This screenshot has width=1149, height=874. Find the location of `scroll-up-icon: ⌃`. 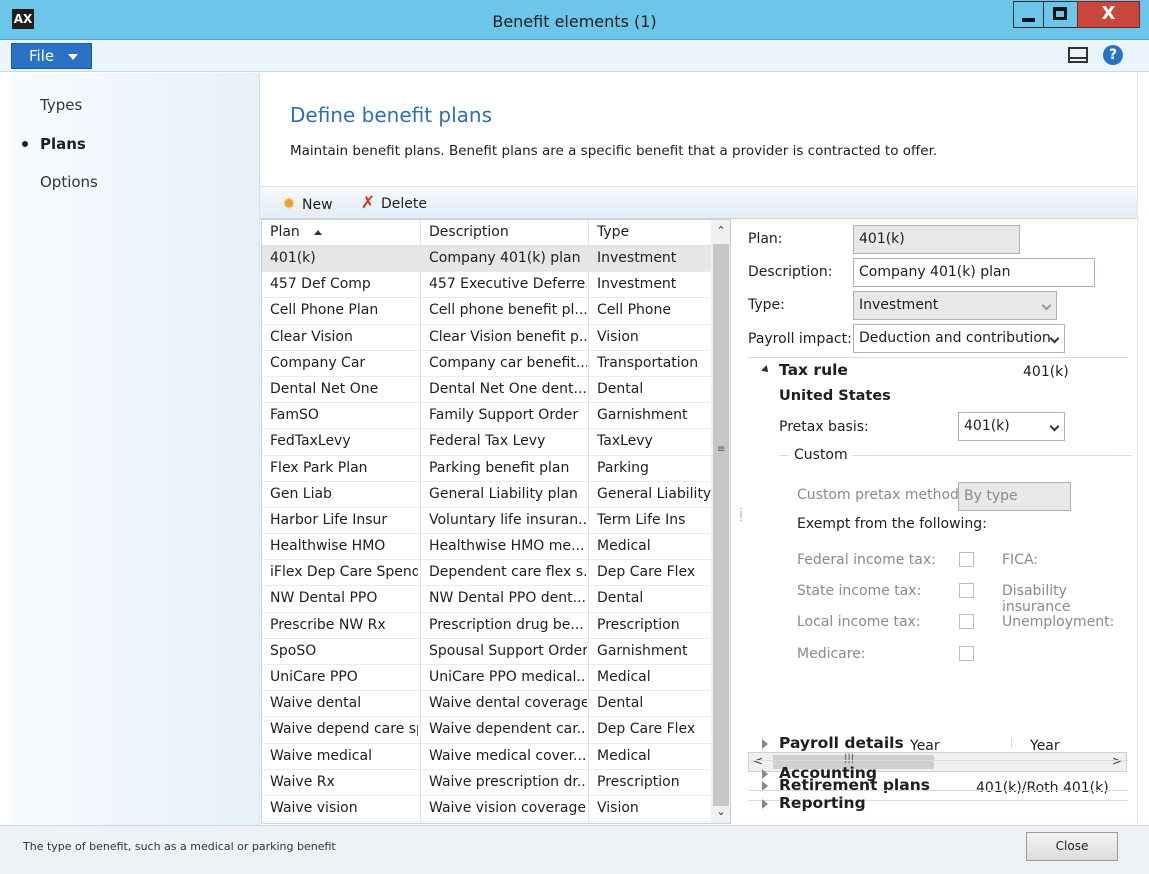

scroll-up-icon: ⌃ is located at coordinates (721, 231).